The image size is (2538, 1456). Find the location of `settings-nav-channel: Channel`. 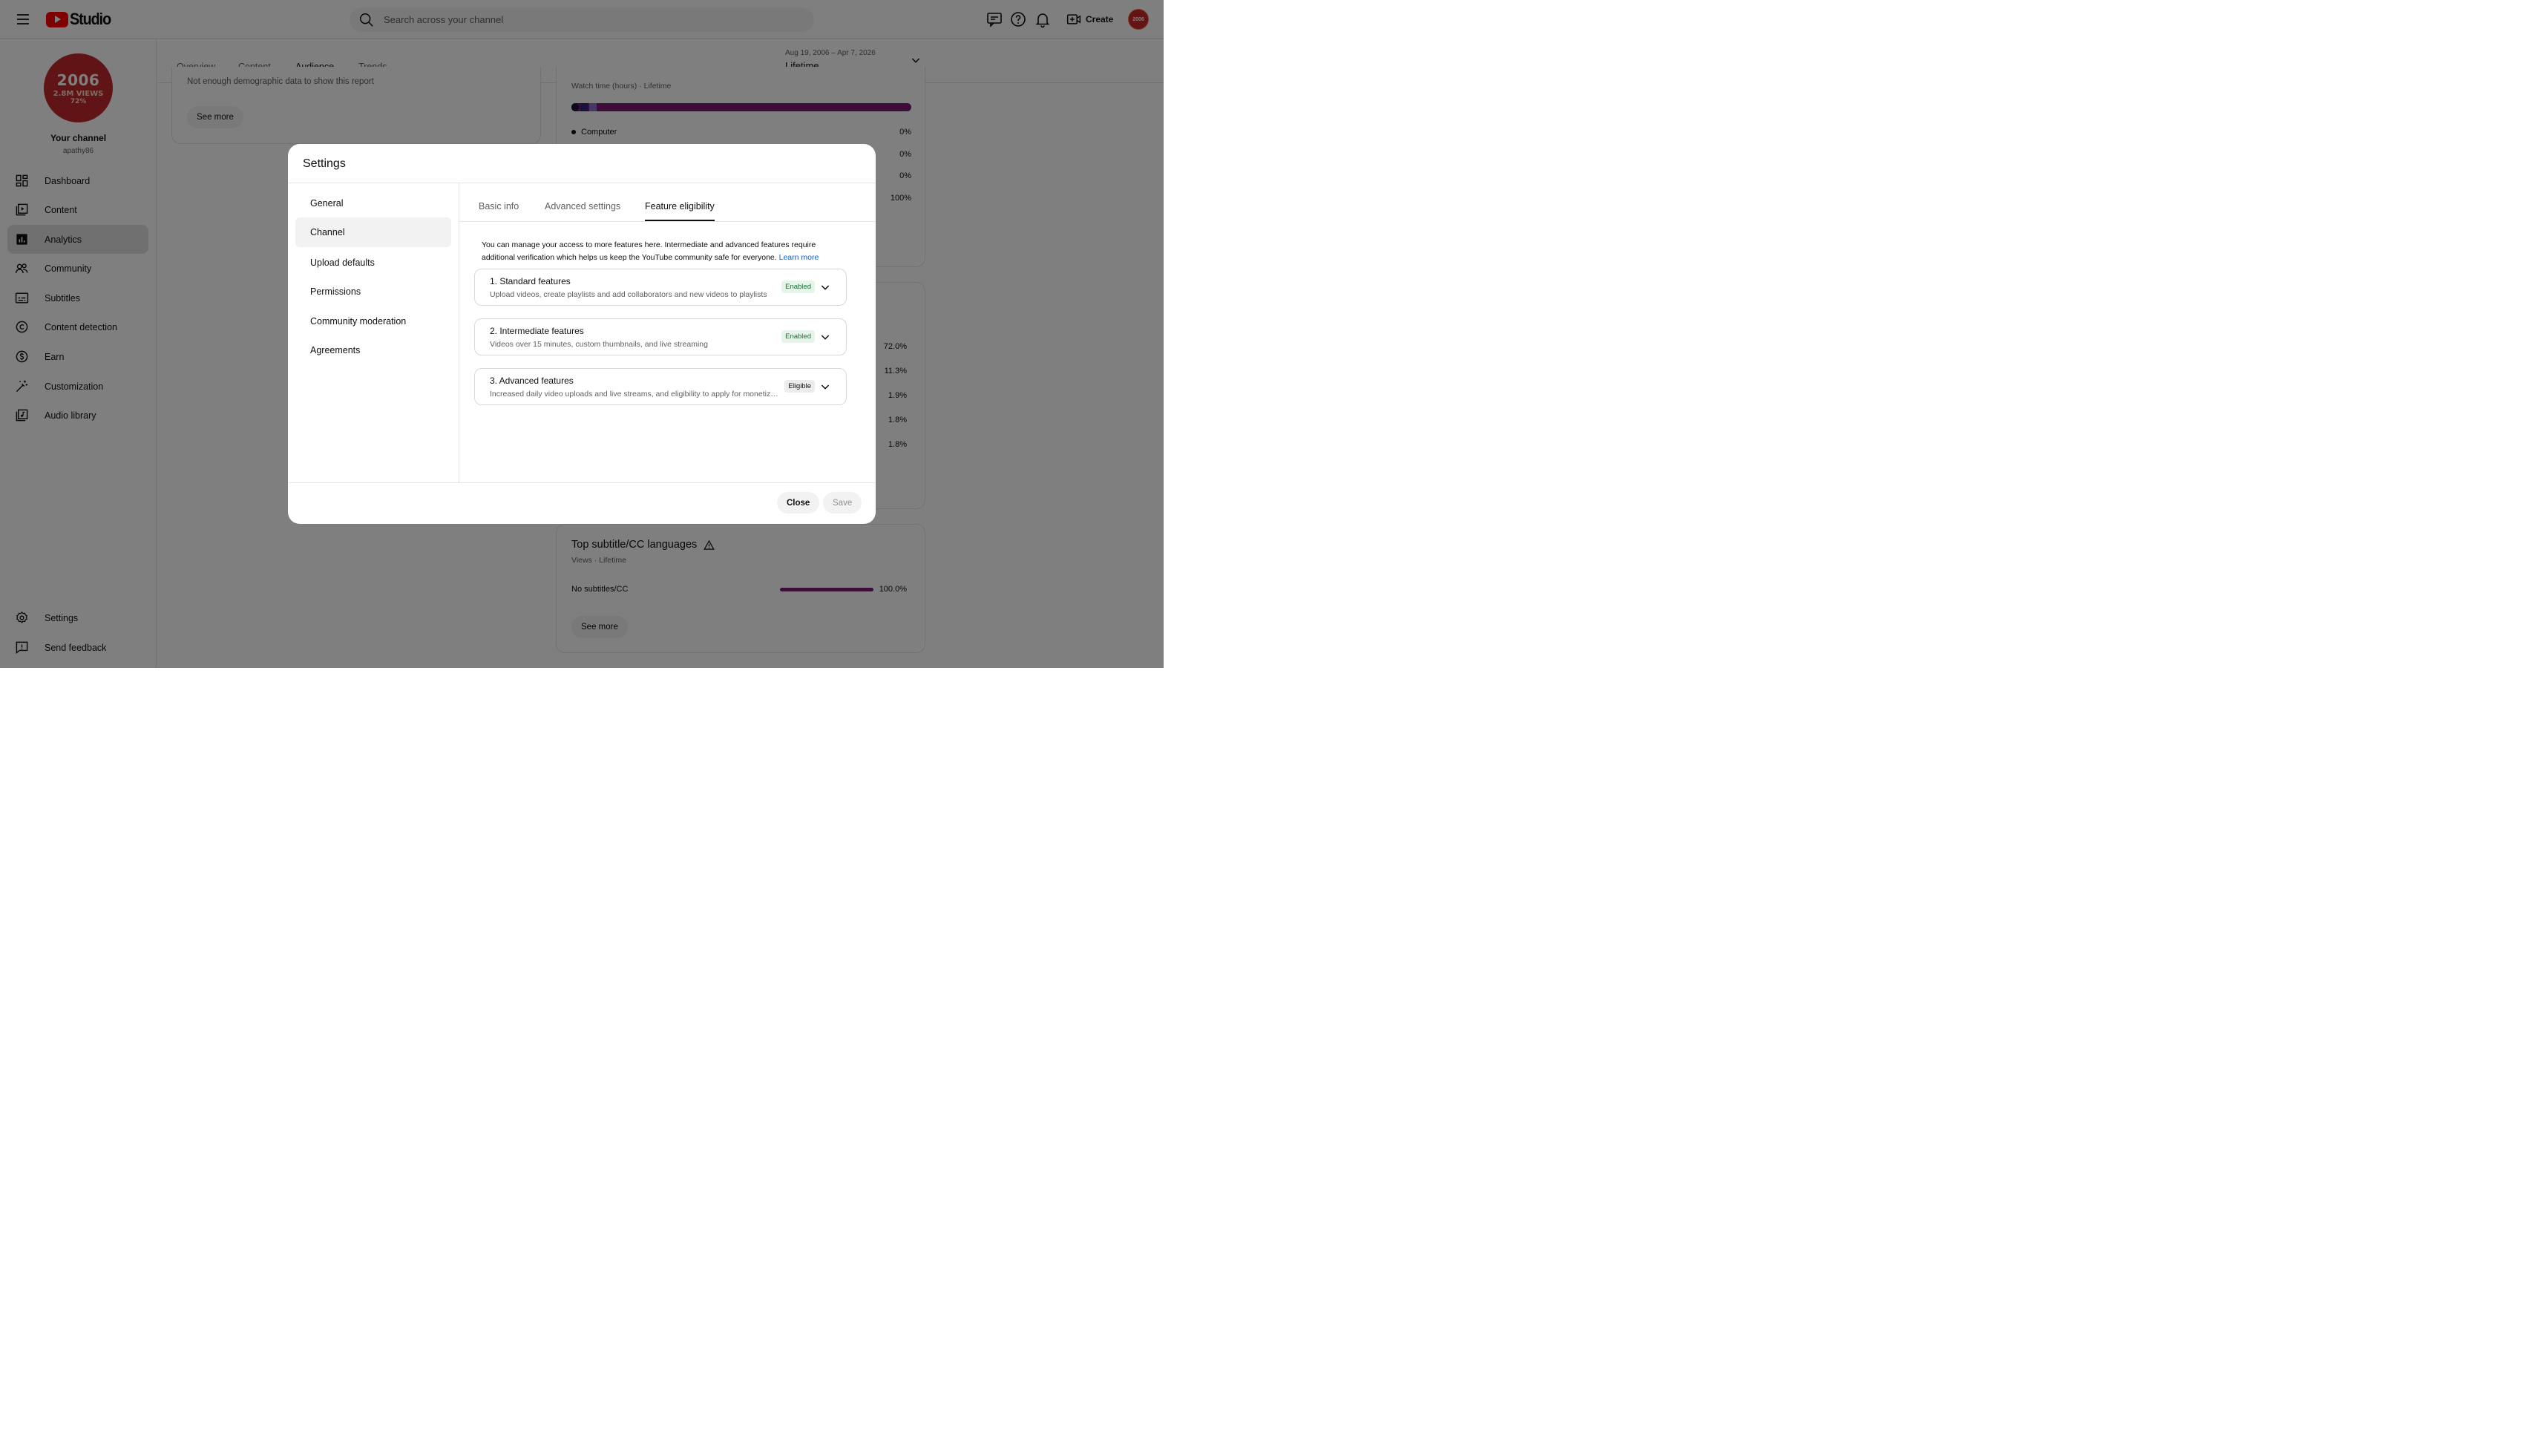

settings-nav-channel: Channel is located at coordinates (373, 232).